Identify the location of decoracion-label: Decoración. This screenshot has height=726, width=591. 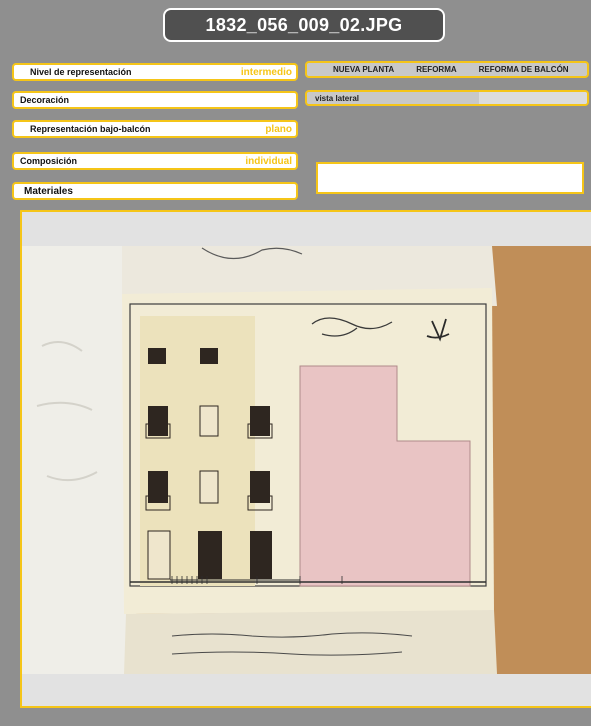
(45, 100).